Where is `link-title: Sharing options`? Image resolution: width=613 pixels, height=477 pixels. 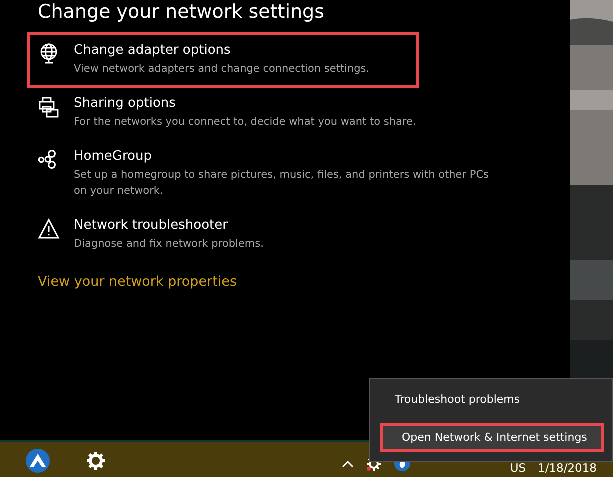 link-title: Sharing options is located at coordinates (125, 103).